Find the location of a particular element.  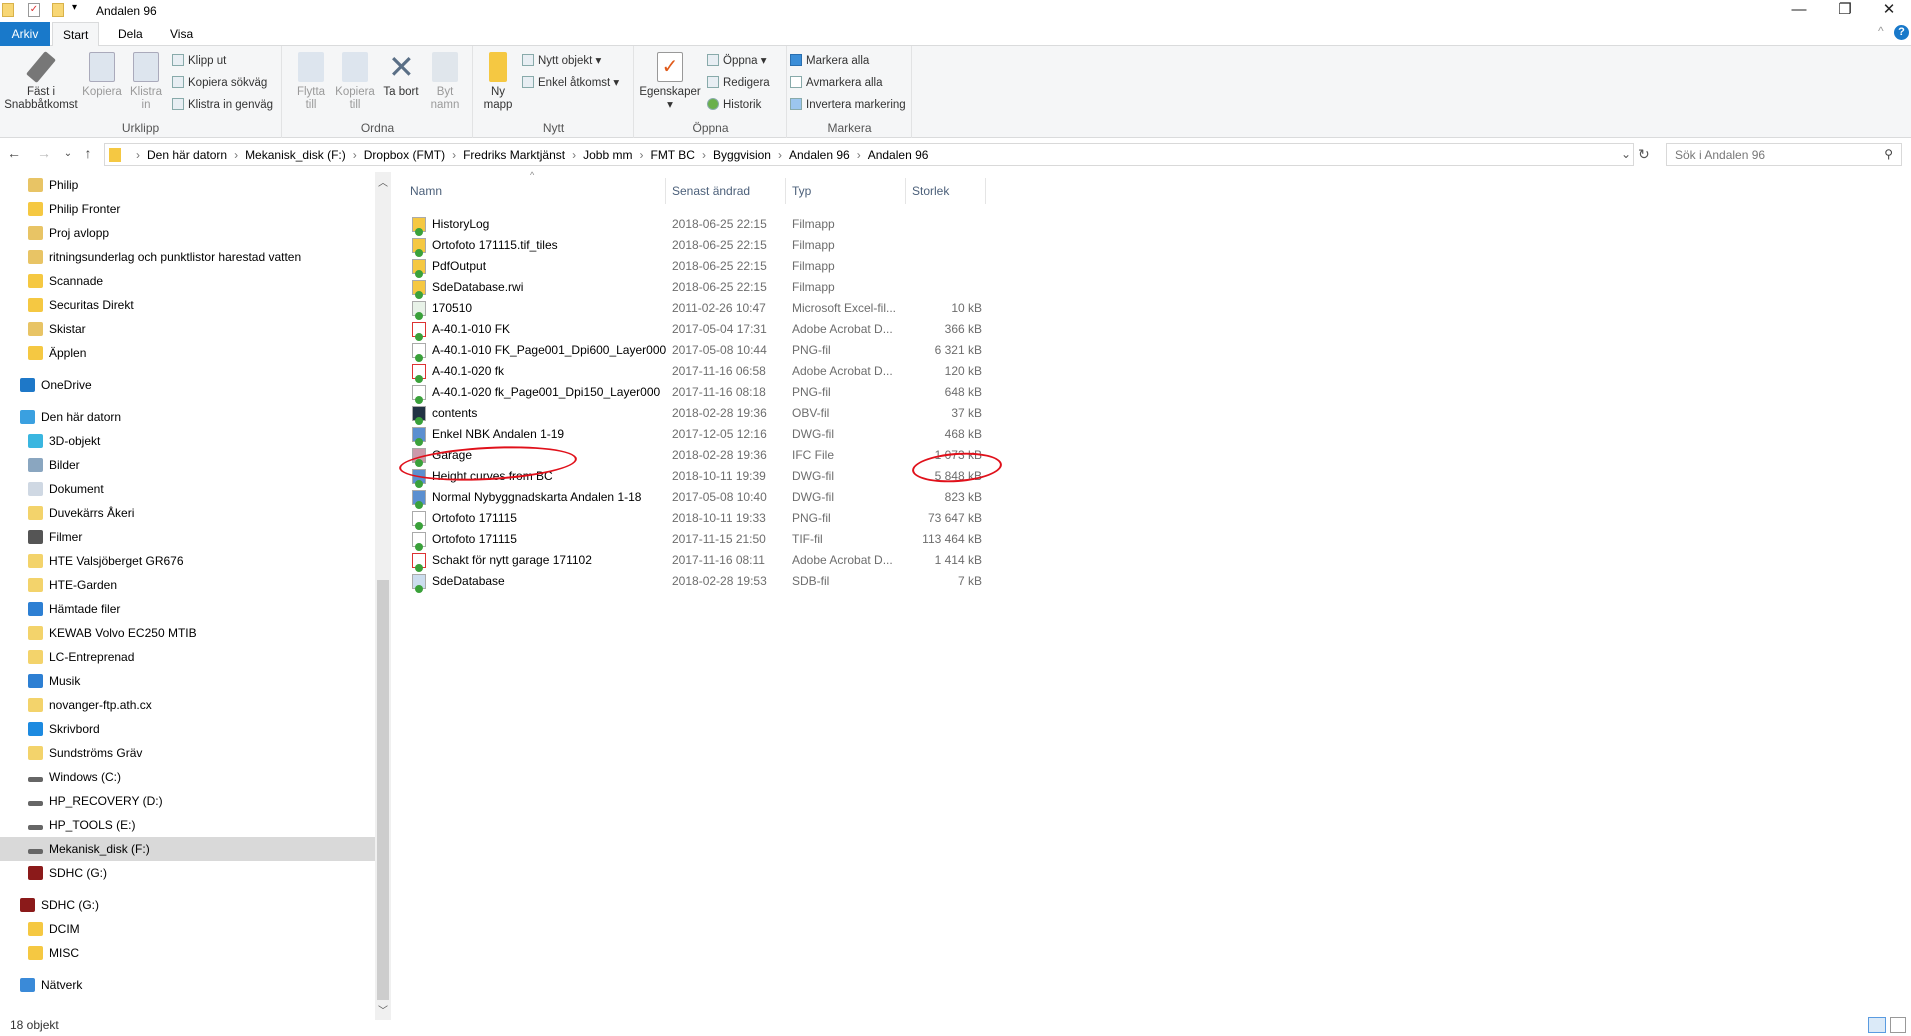

invert-selection-button: Invertera markering is located at coordinates (848, 105).